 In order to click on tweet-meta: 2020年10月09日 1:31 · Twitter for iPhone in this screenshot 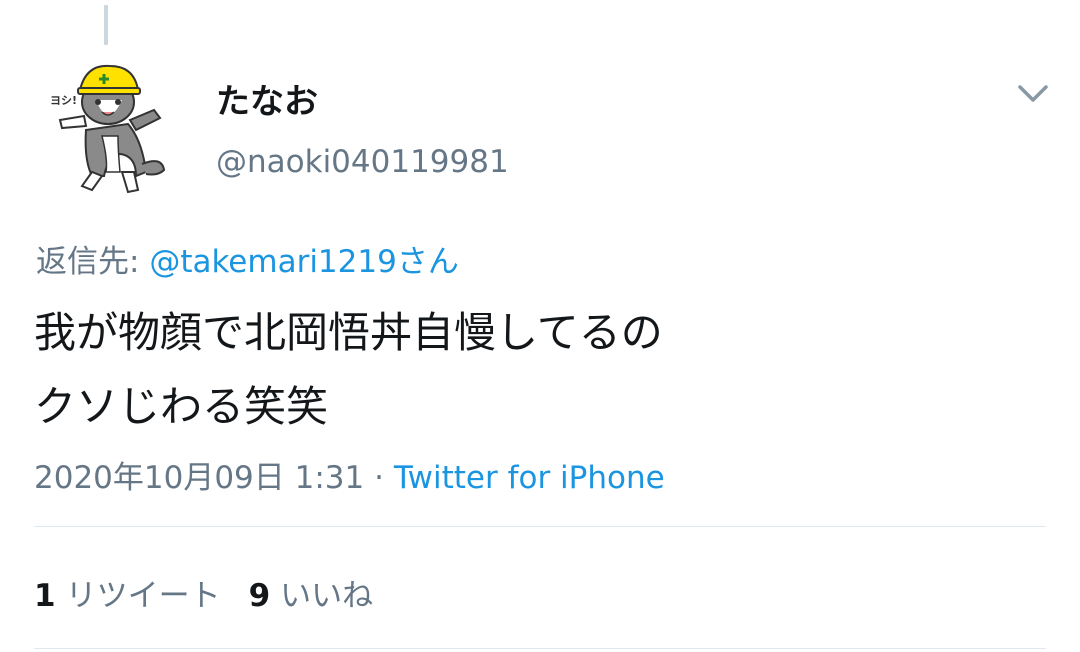, I will do `click(349, 474)`.